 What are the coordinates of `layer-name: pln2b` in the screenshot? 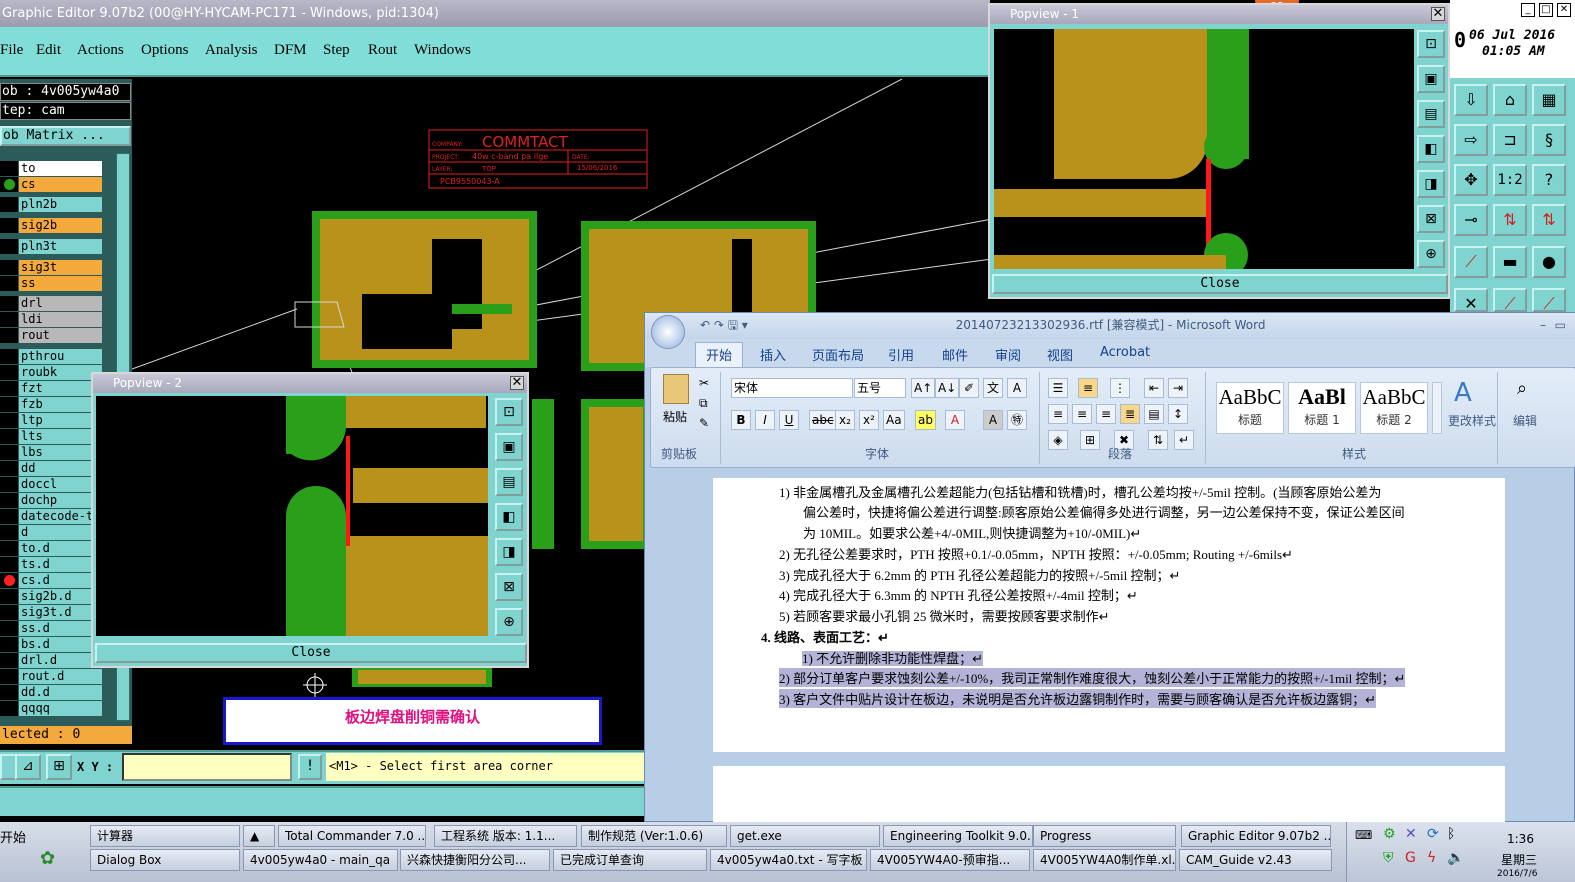 It's located at (60, 204).